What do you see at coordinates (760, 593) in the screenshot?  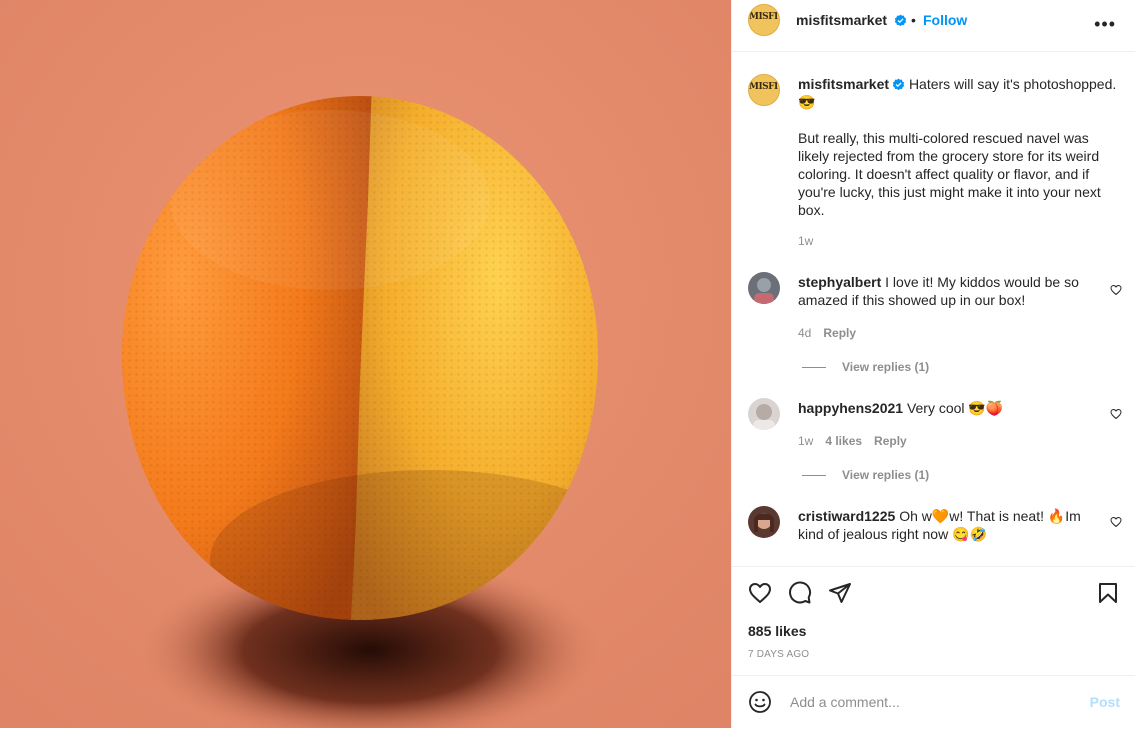 I see `heart-icon` at bounding box center [760, 593].